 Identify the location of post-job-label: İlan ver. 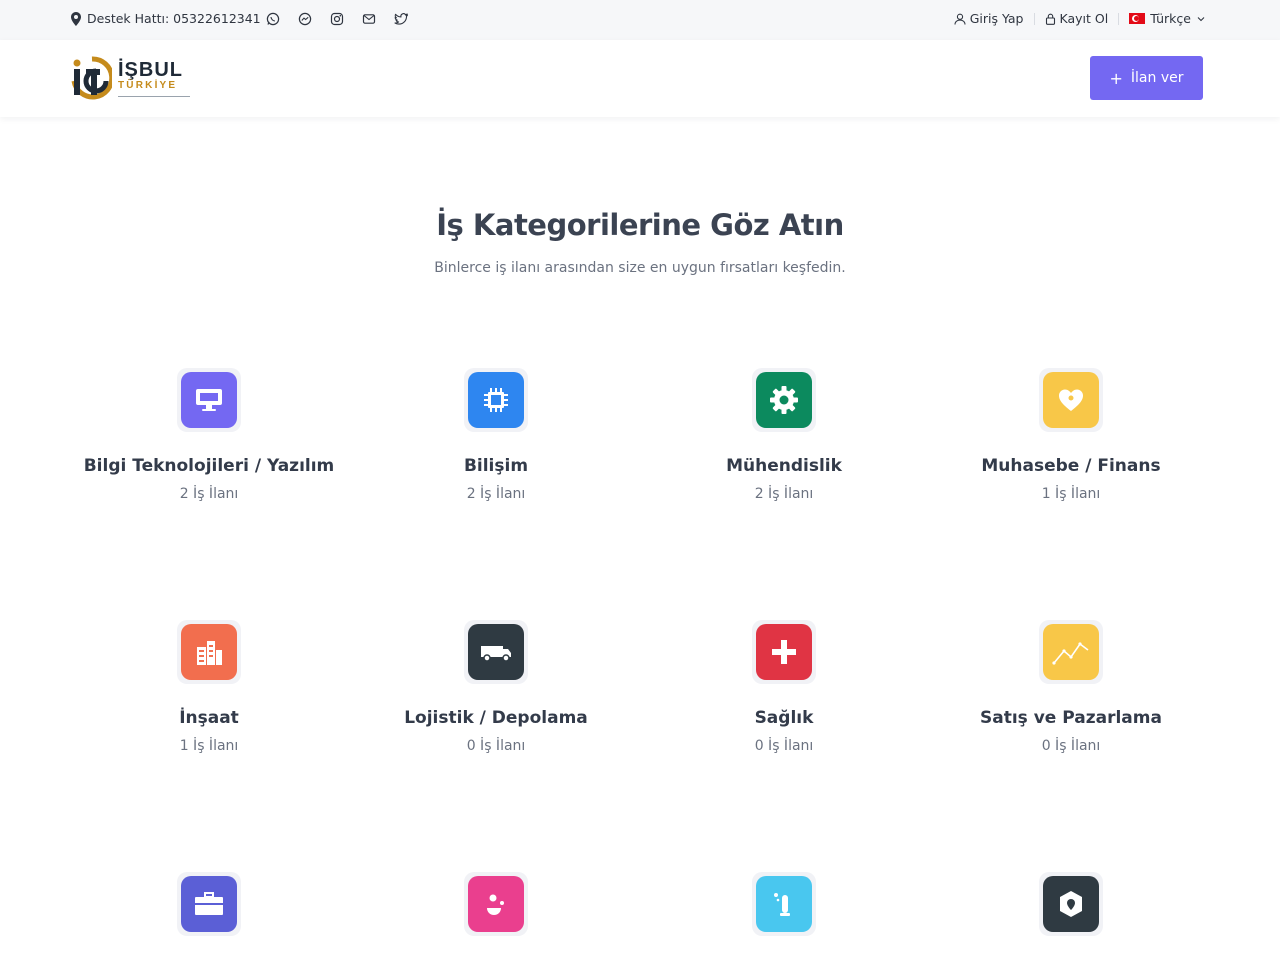
(1157, 78).